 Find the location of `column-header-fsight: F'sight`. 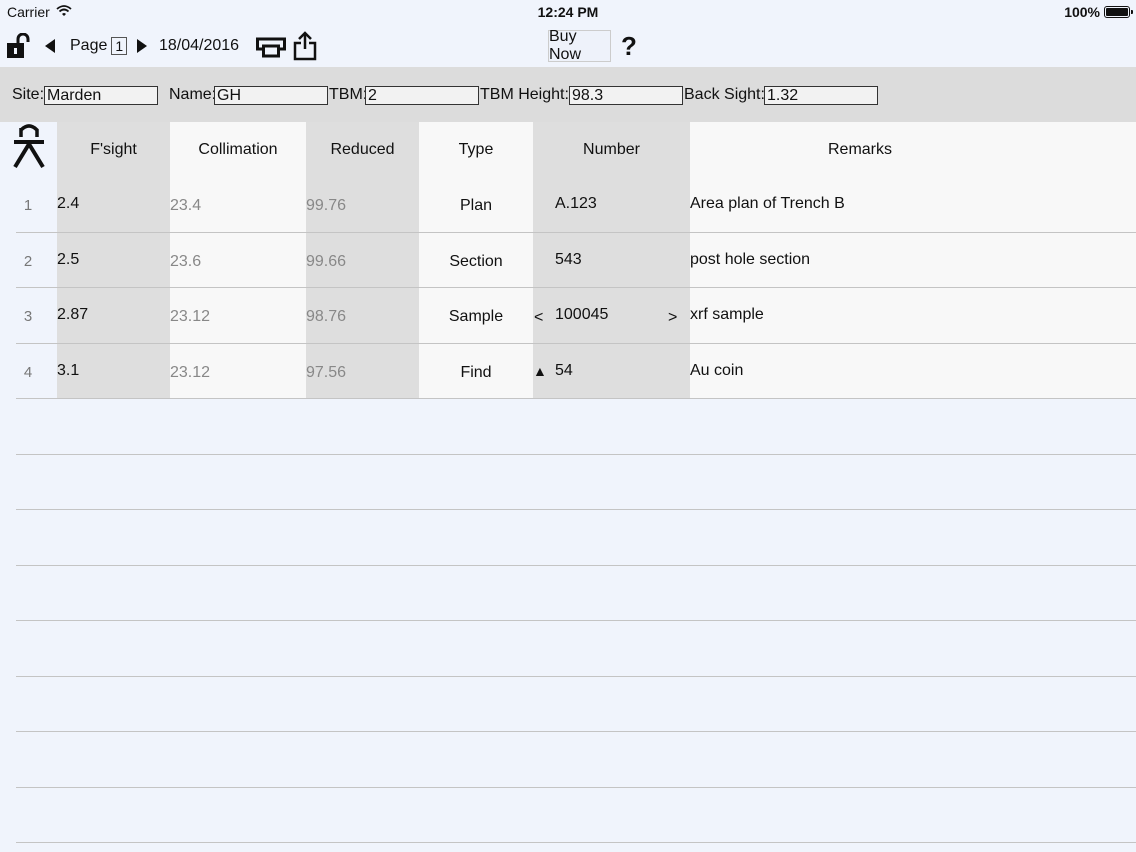

column-header-fsight: F'sight is located at coordinates (113, 149).